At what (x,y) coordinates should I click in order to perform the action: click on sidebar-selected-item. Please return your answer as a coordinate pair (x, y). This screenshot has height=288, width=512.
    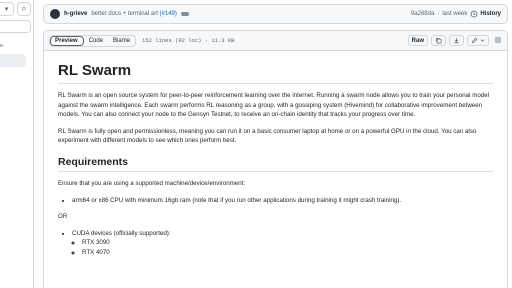
    Looking at the image, I should click on (13, 60).